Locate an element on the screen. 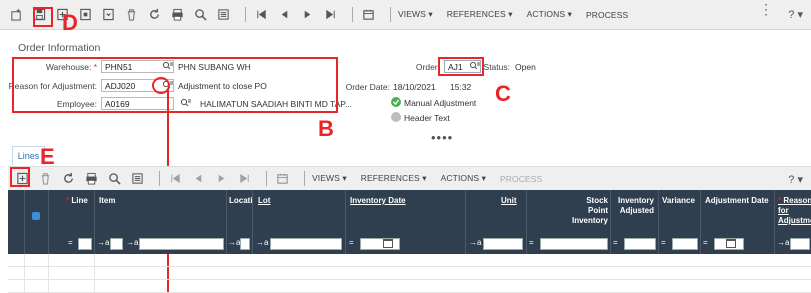 Image resolution: width=811 pixels, height=293 pixels. calendar-icon is located at coordinates (368, 14).